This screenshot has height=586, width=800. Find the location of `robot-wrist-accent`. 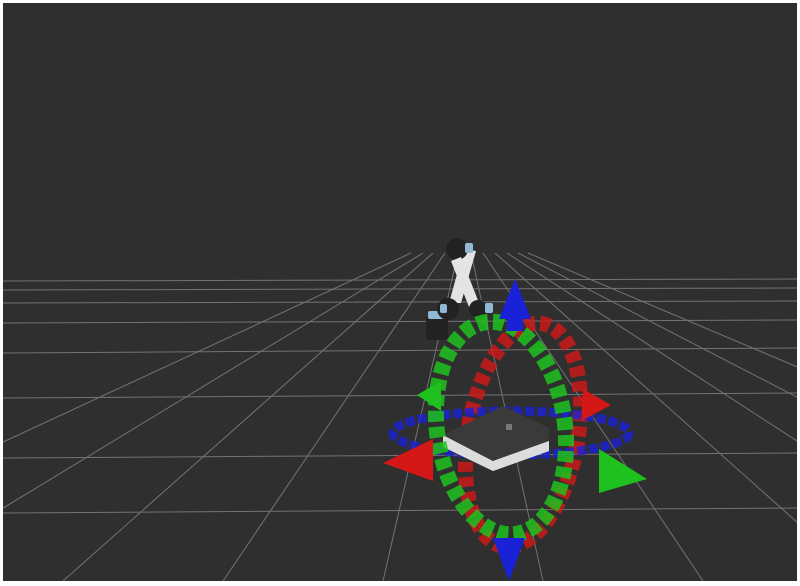

robot-wrist-accent is located at coordinates (489, 308).